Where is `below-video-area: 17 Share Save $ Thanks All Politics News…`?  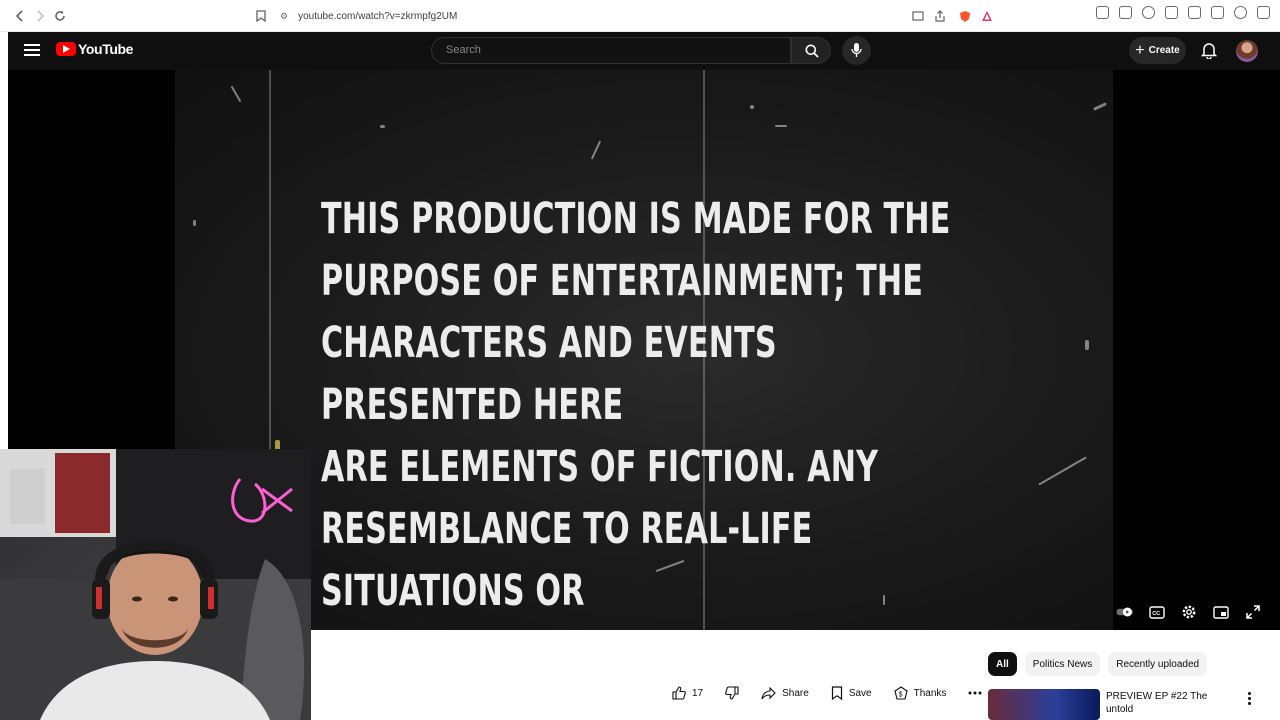 below-video-area: 17 Share Save $ Thanks All Politics News… is located at coordinates (795, 675).